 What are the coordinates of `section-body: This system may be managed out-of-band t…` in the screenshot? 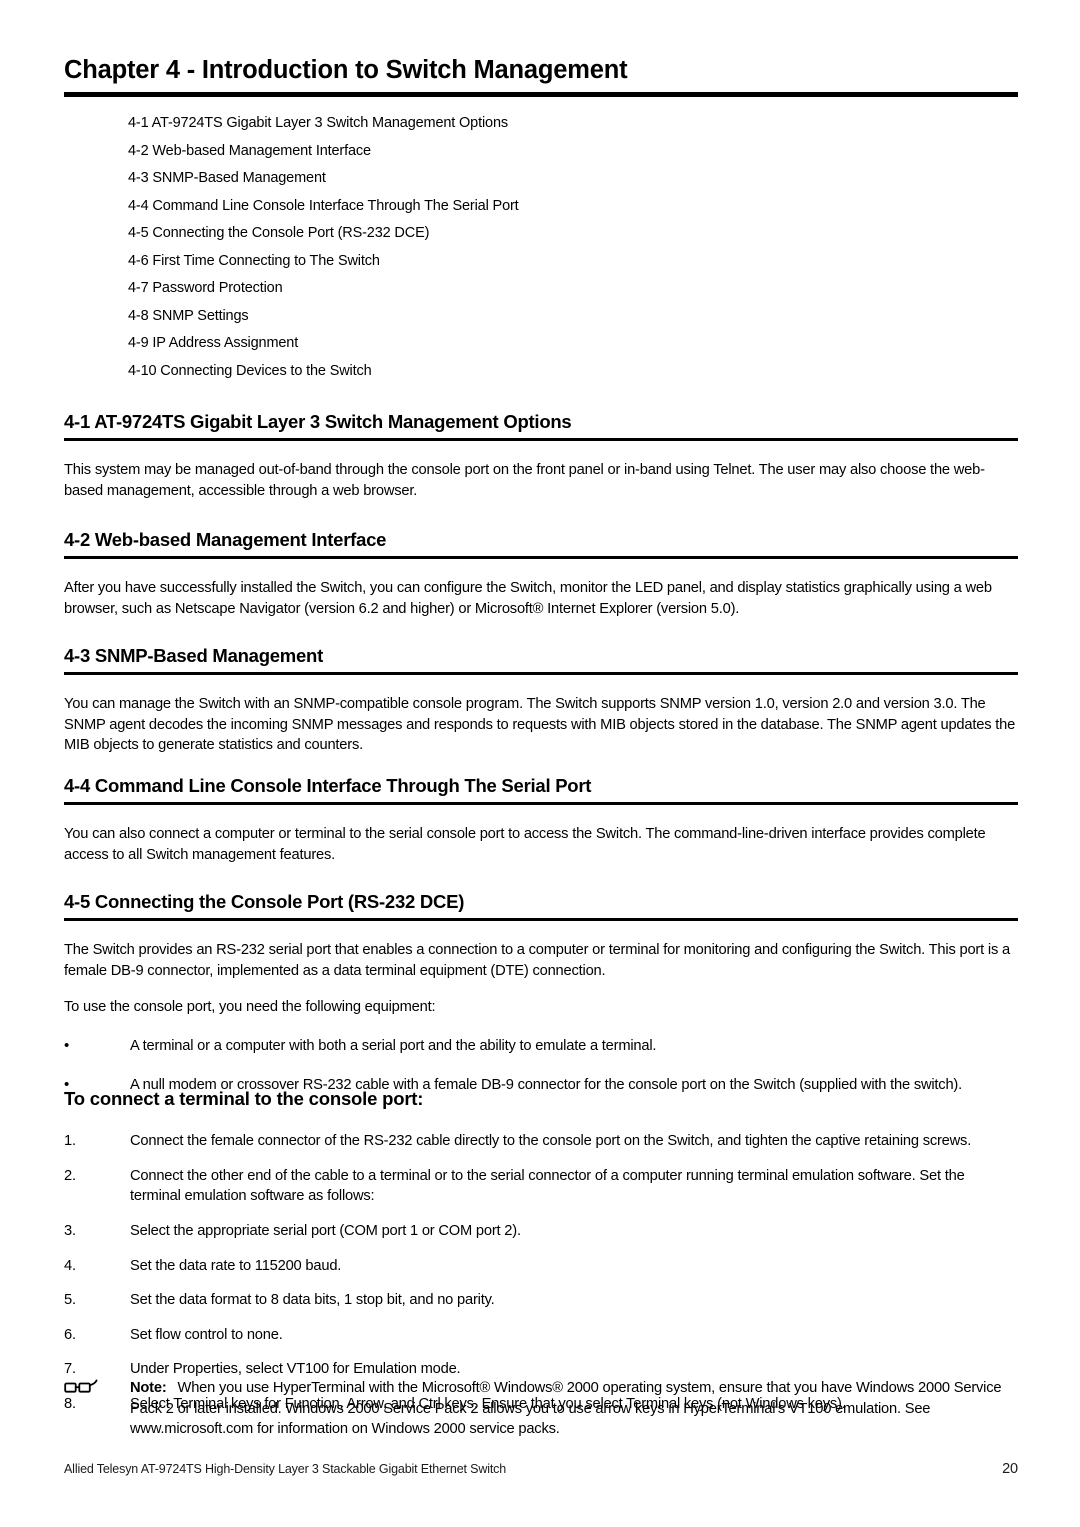 It's located at (524, 480).